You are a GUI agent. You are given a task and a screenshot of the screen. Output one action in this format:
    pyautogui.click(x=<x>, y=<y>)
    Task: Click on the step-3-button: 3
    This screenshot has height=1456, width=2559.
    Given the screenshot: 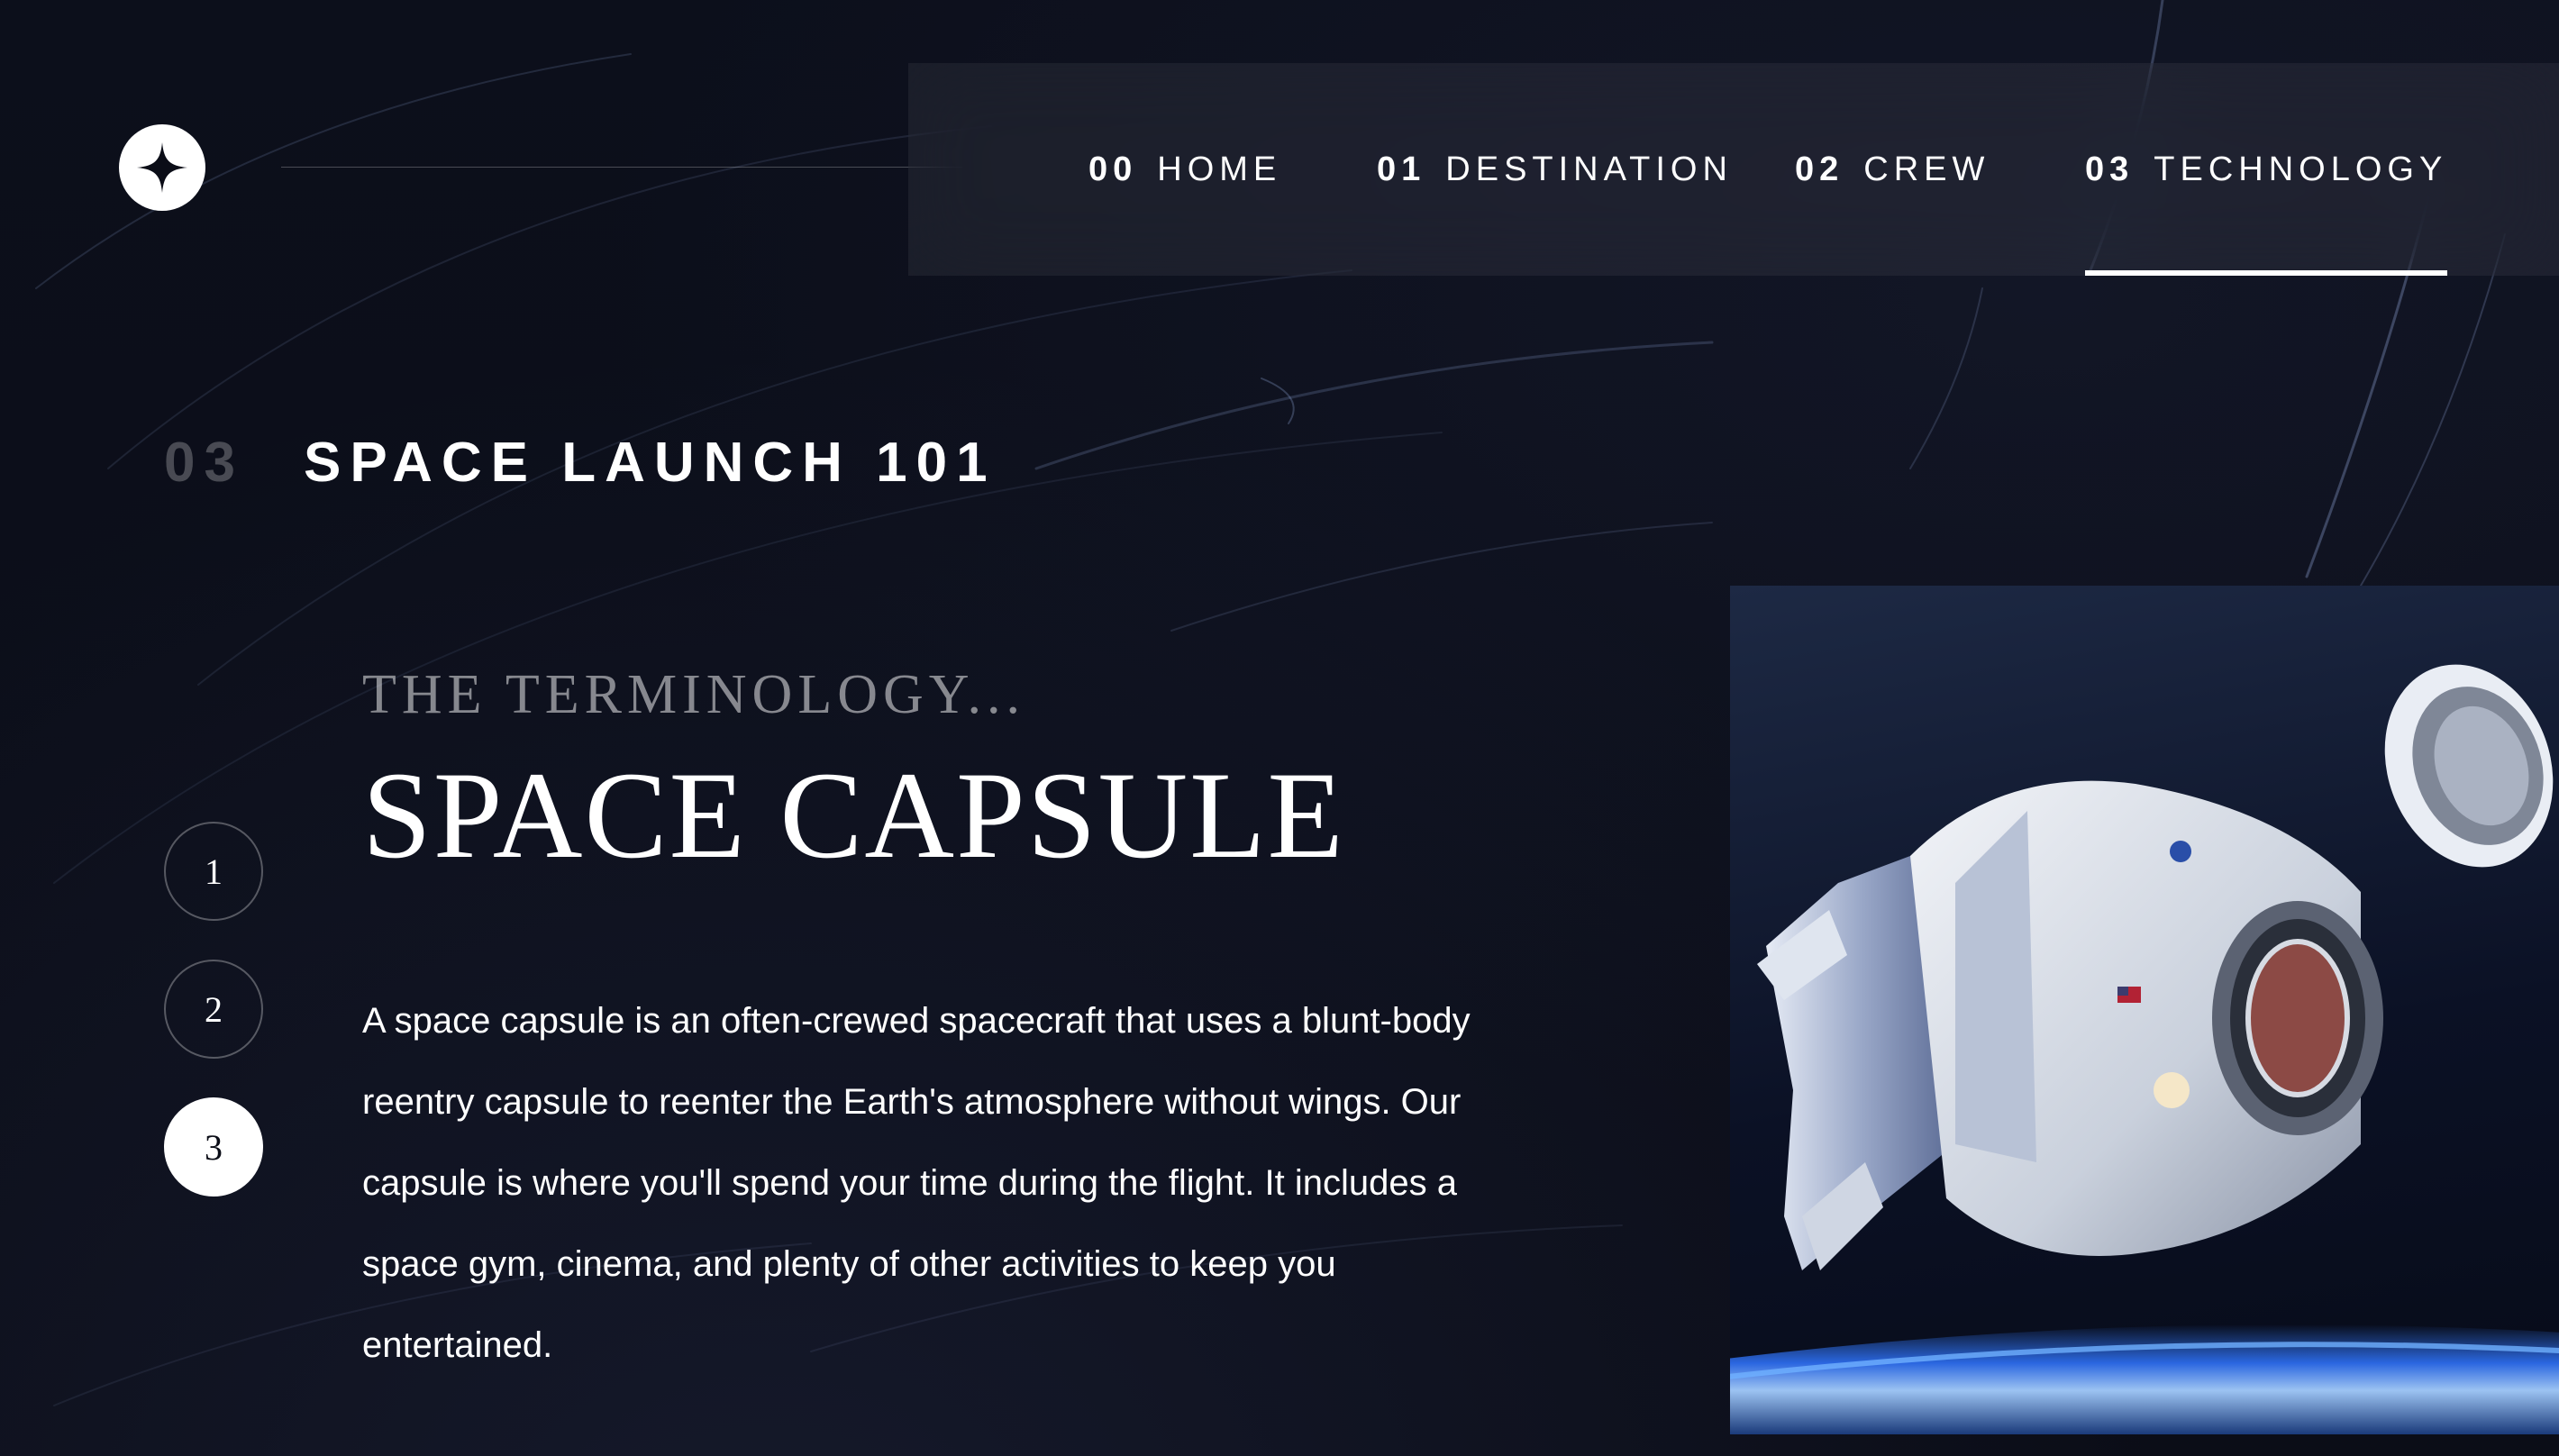 What is the action you would take?
    pyautogui.click(x=213, y=1147)
    